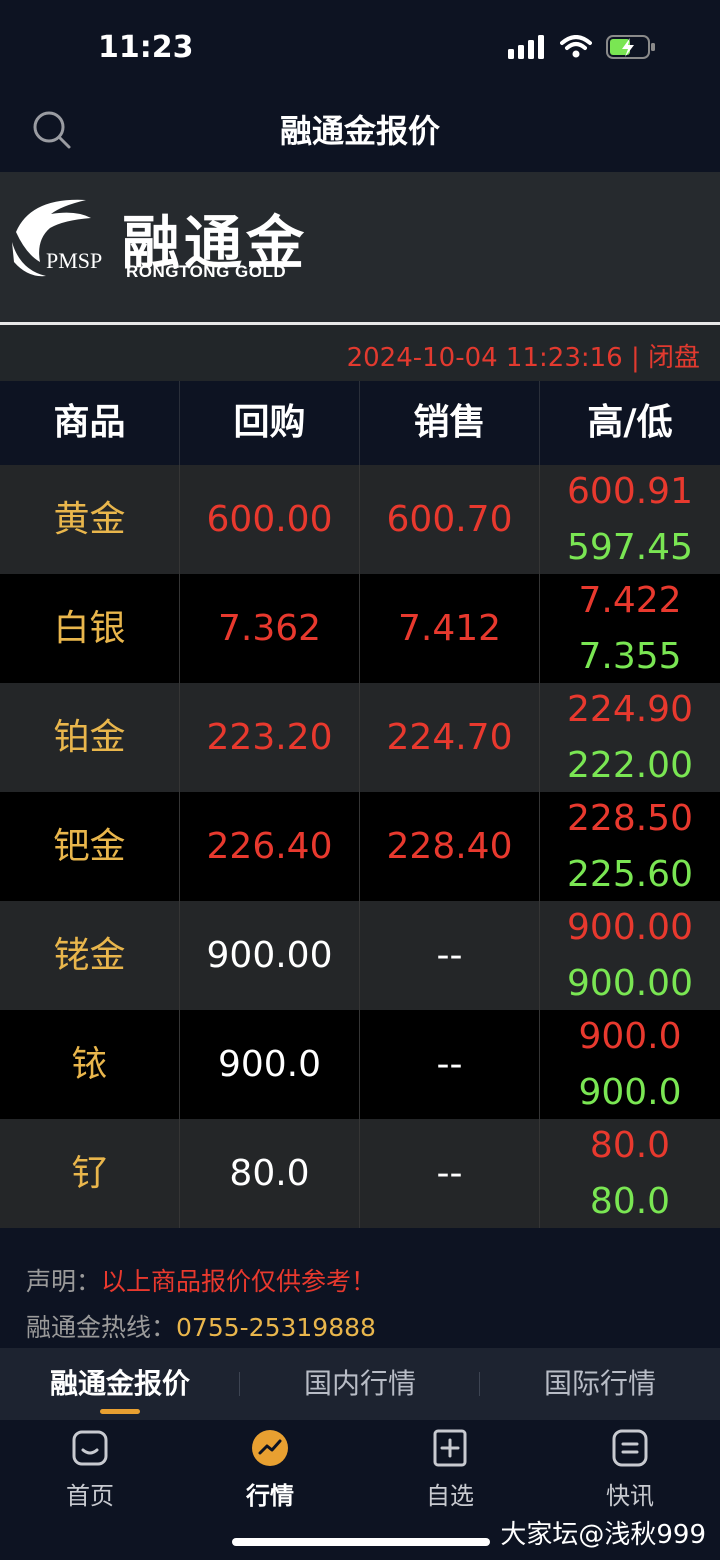 Image resolution: width=720 pixels, height=1560 pixels. Describe the element at coordinates (603, 1535) in the screenshot. I see `watermark: 大家坛@浅秋999` at that location.